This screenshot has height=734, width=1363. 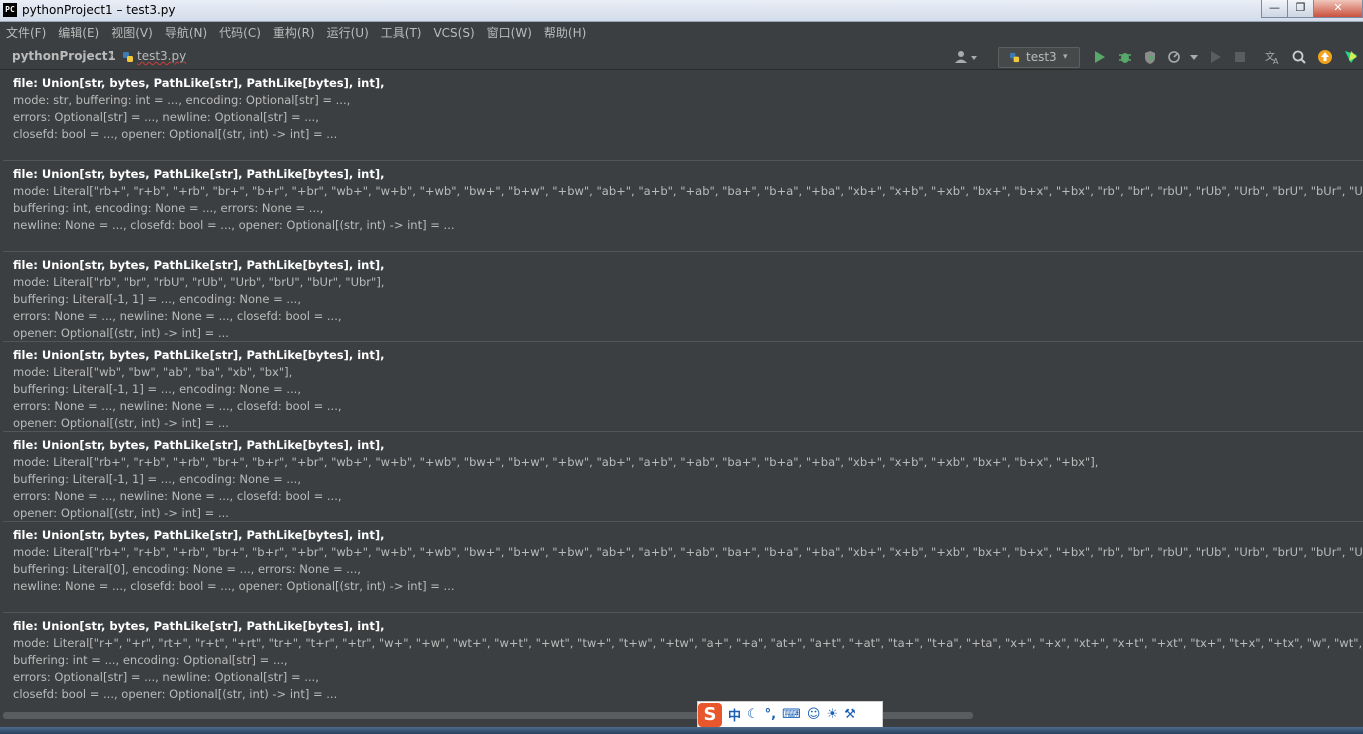 What do you see at coordinates (132, 33) in the screenshot?
I see `menu-view: 视图(V)` at bounding box center [132, 33].